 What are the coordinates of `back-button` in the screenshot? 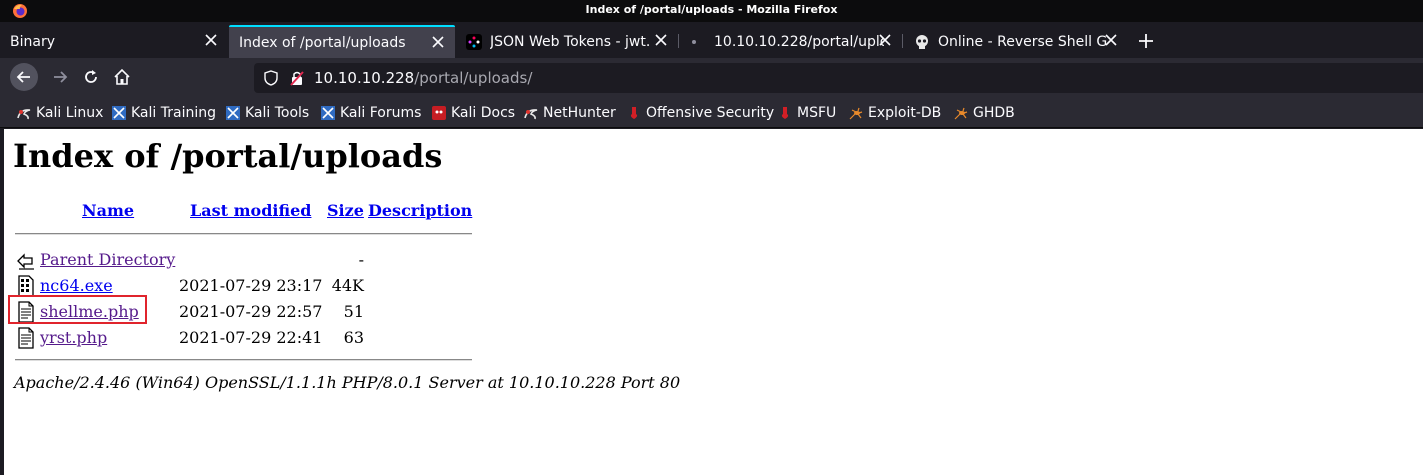 It's located at (24, 77).